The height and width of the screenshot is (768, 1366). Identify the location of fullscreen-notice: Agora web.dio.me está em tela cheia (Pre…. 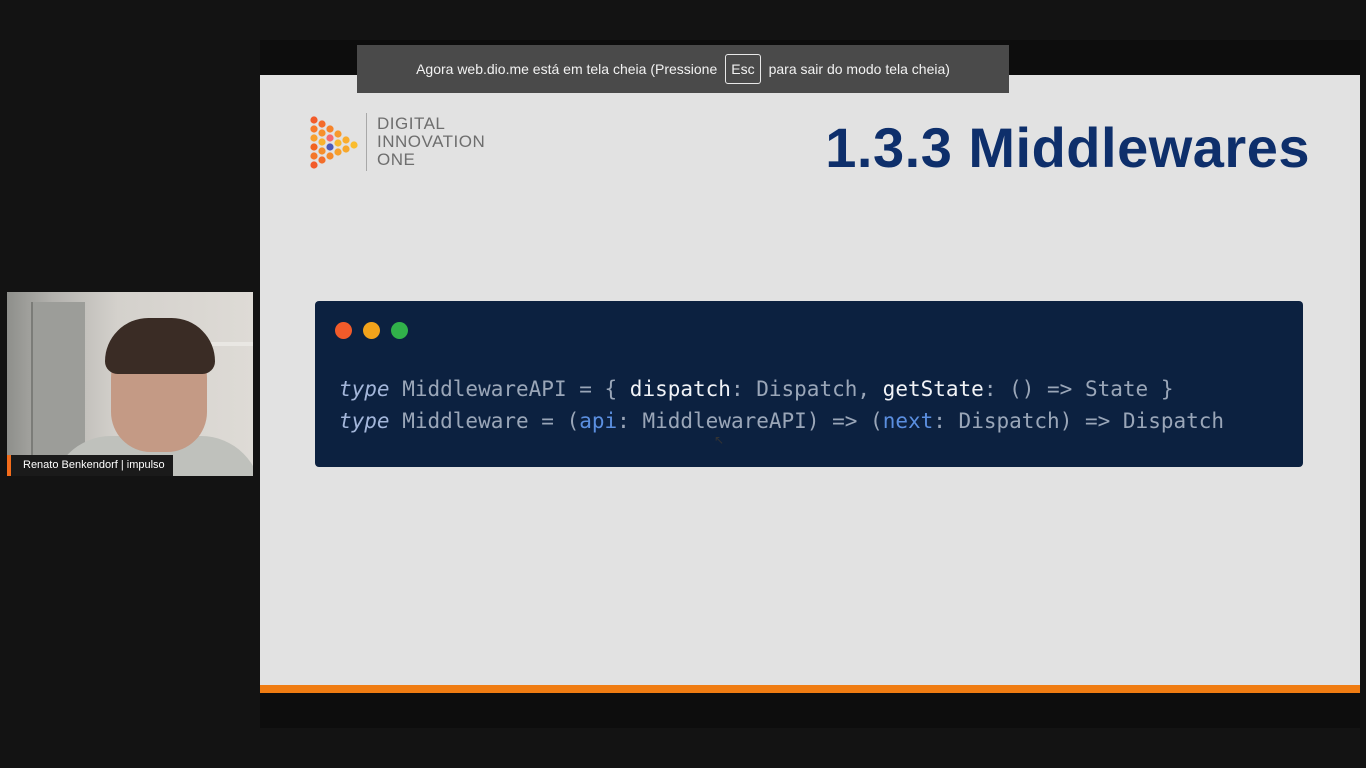
(683, 69).